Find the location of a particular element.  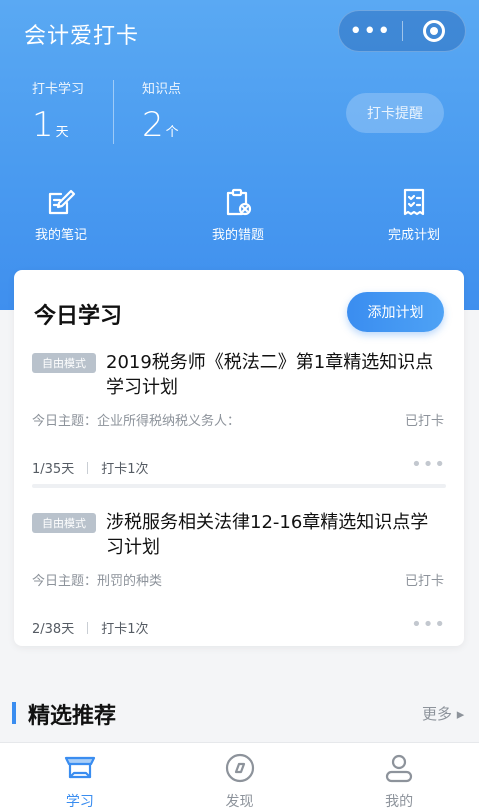

wrong-questions-icon is located at coordinates (239, 202).